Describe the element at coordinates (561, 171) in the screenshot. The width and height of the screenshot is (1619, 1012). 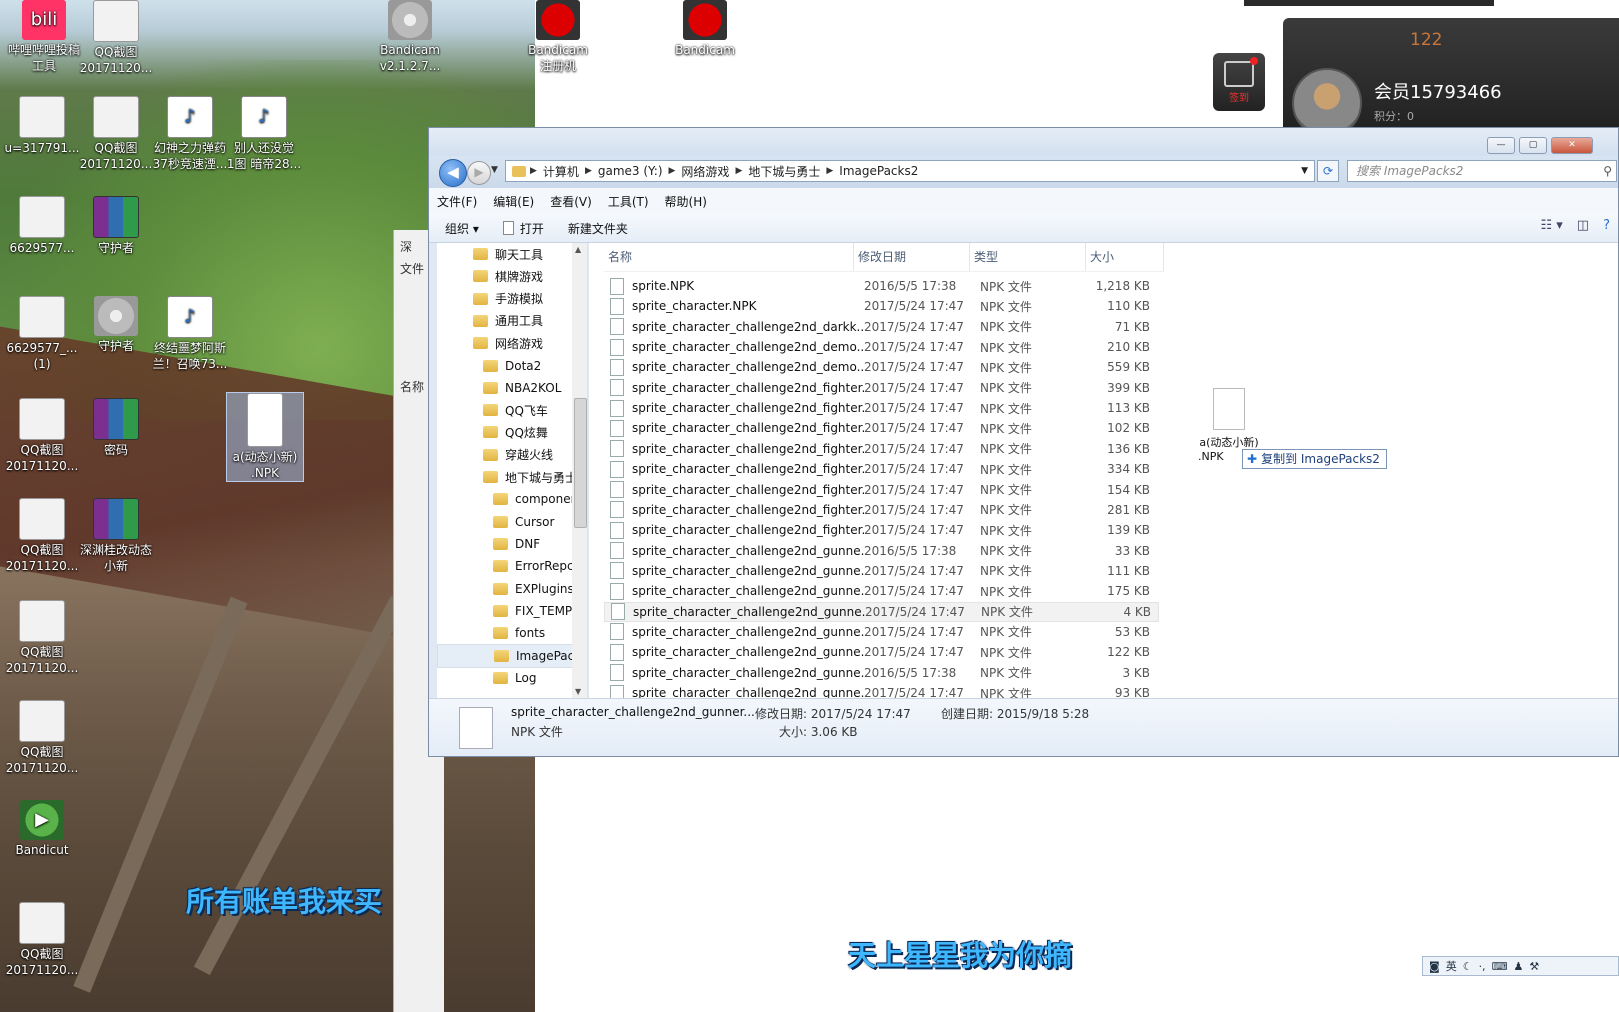
I see `breadcrumb-item: 计算机` at that location.